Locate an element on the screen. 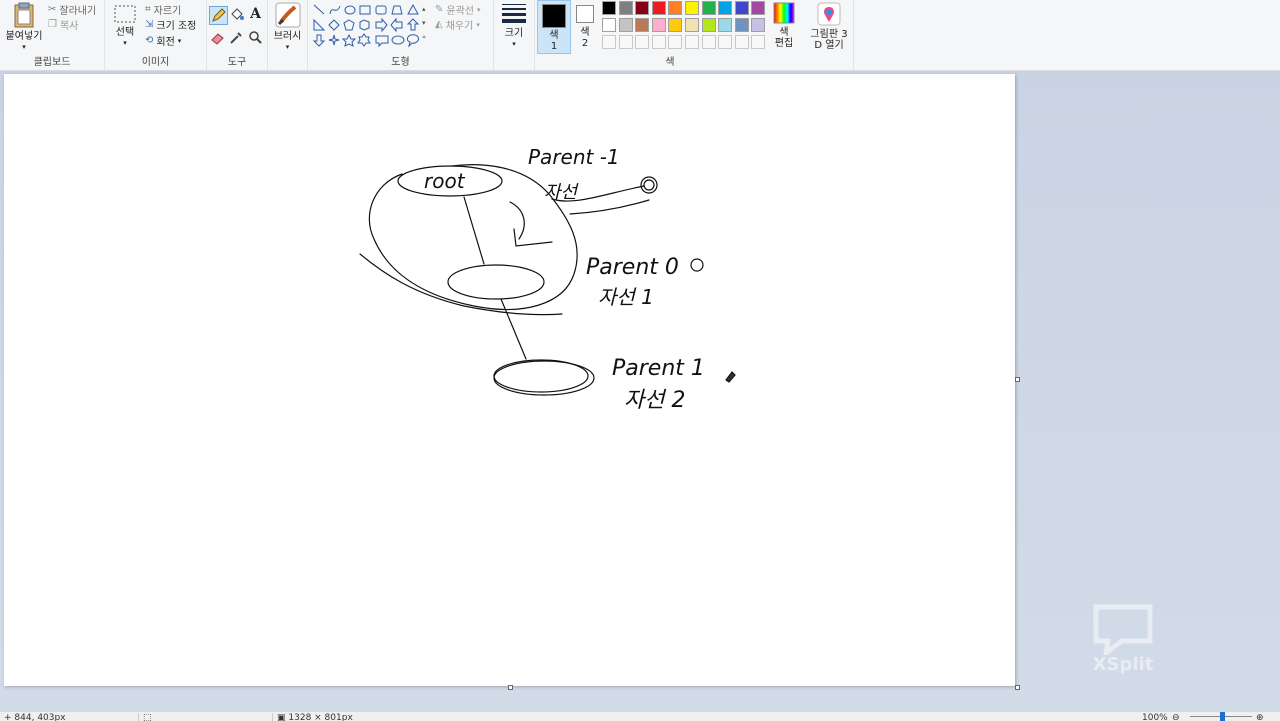 This screenshot has height=721, width=1280. pencil-icon is located at coordinates (219, 15).